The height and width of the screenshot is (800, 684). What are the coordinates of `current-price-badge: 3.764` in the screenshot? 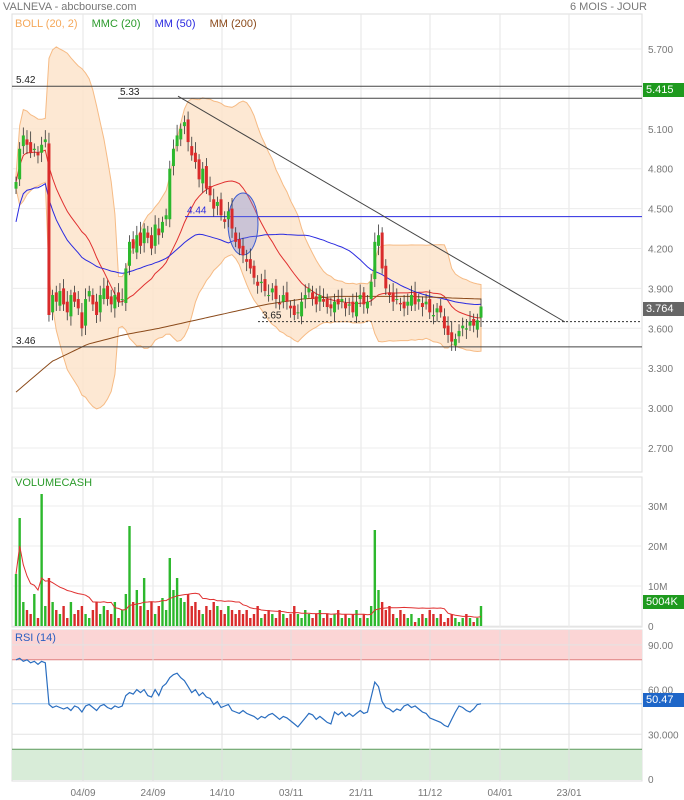 It's located at (663, 309).